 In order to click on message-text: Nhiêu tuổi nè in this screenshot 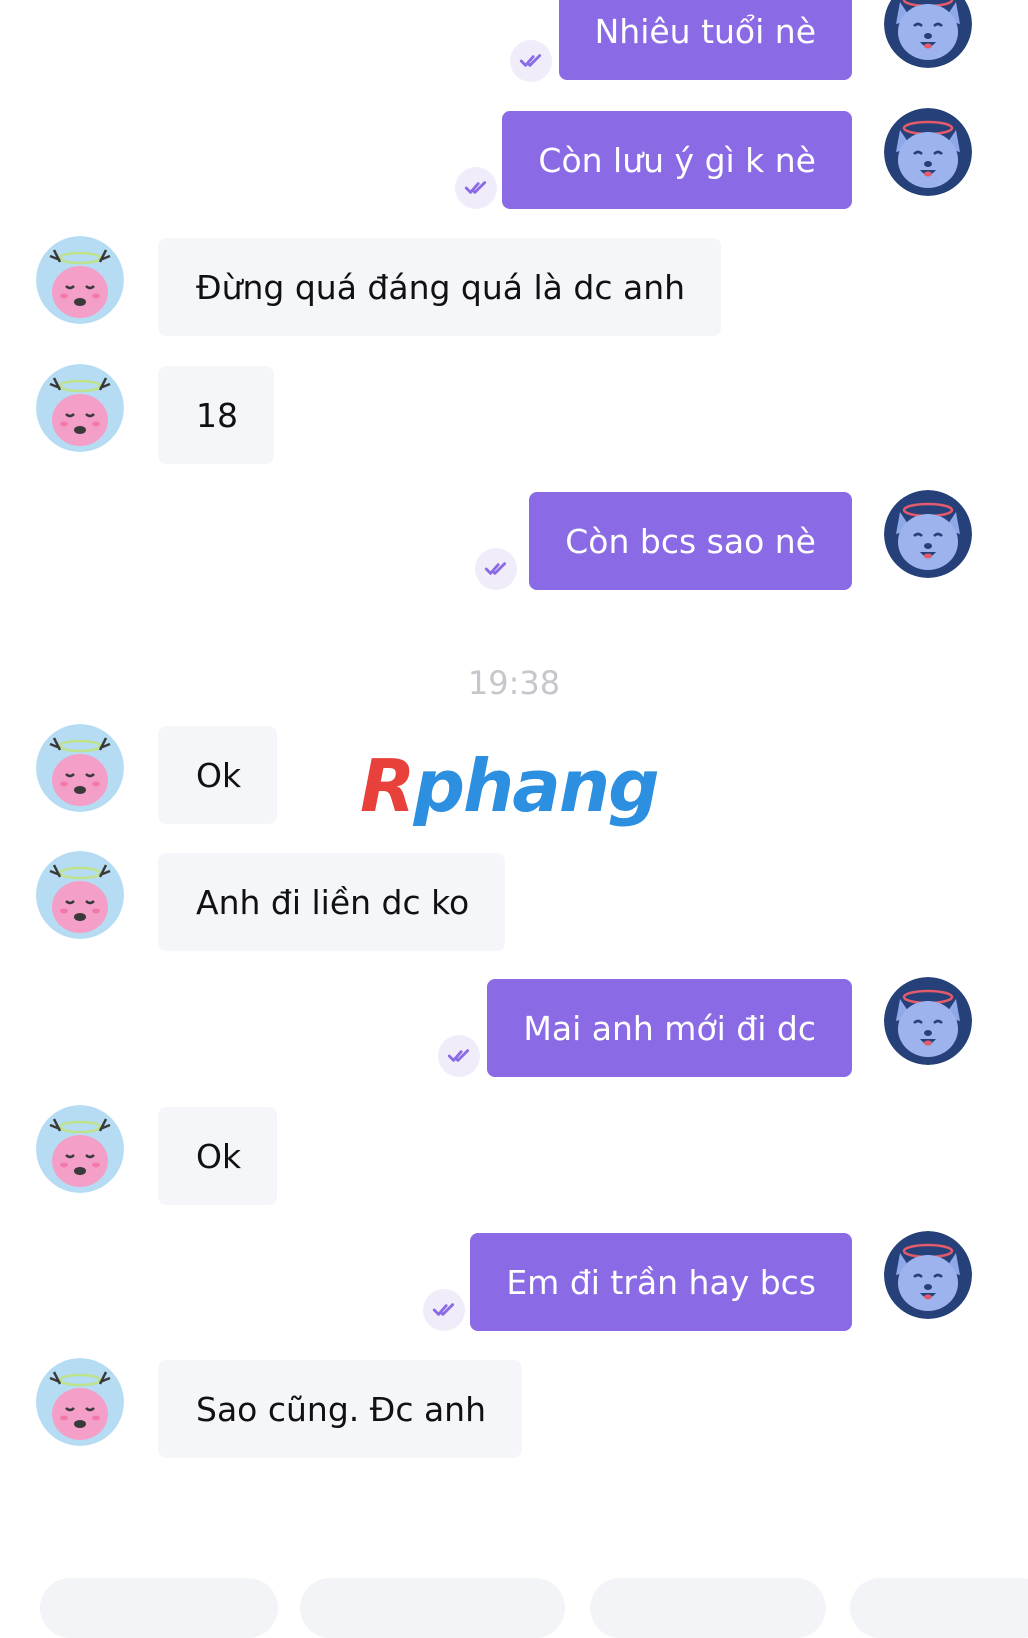, I will do `click(705, 31)`.